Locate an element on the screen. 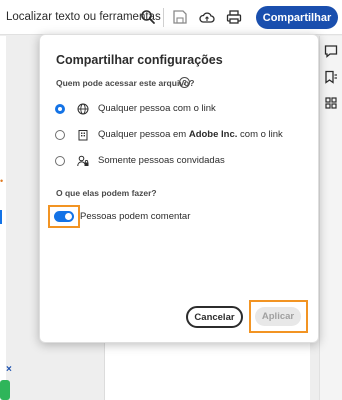 The width and height of the screenshot is (342, 400). access-question-label: Quem pode acessar este arquivo? is located at coordinates (125, 83).